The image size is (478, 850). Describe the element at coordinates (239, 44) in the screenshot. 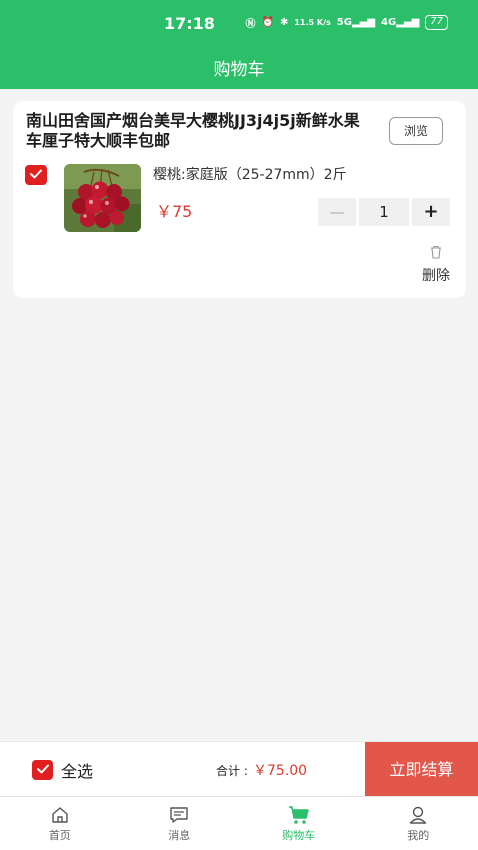

I see `app-header: 17:18 Ⓝ ⏰ ✱ 11.5 K/s 5G▂▄▆ 4G▂▄▆ 77 购物车` at that location.